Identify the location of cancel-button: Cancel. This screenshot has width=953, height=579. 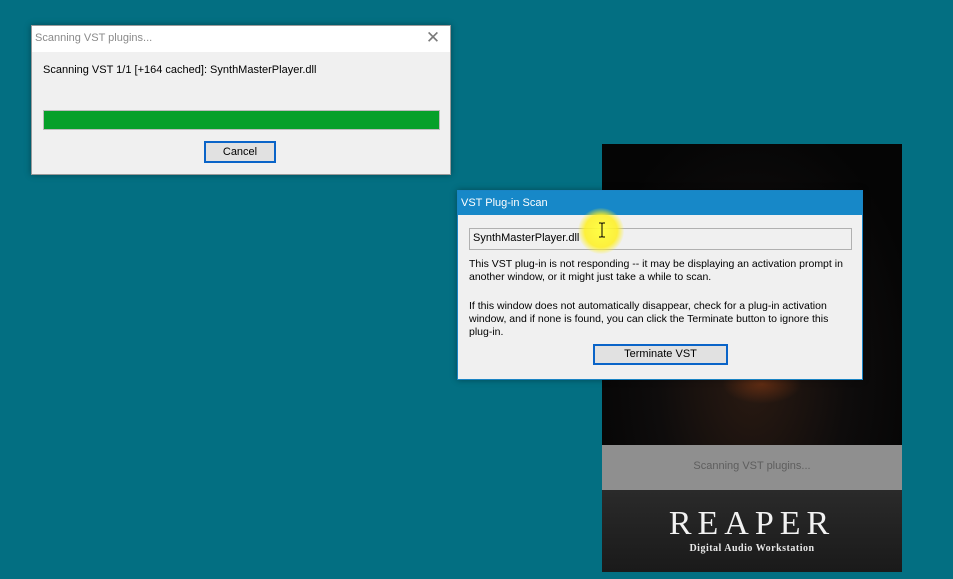
(240, 152).